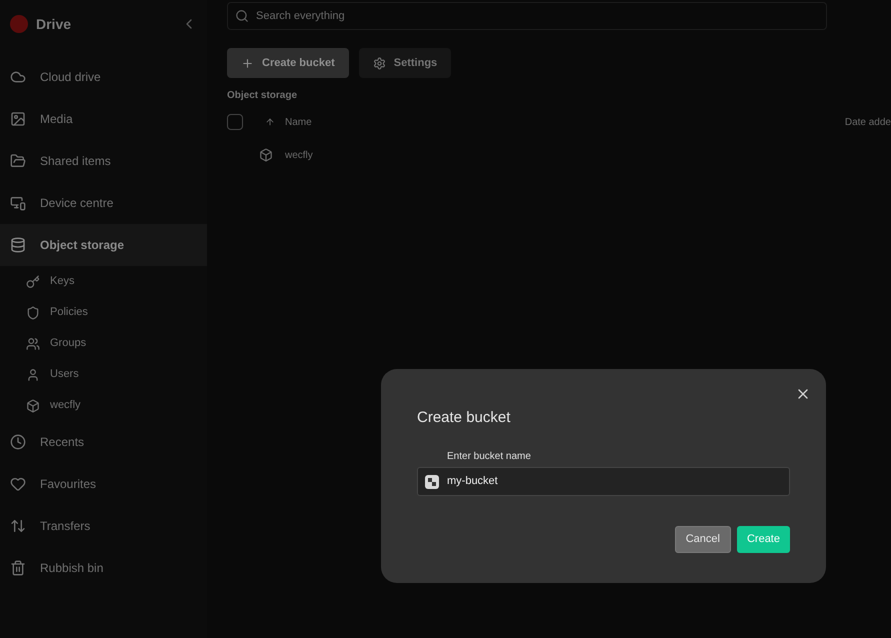 The height and width of the screenshot is (638, 891). I want to click on search-icon, so click(242, 16).